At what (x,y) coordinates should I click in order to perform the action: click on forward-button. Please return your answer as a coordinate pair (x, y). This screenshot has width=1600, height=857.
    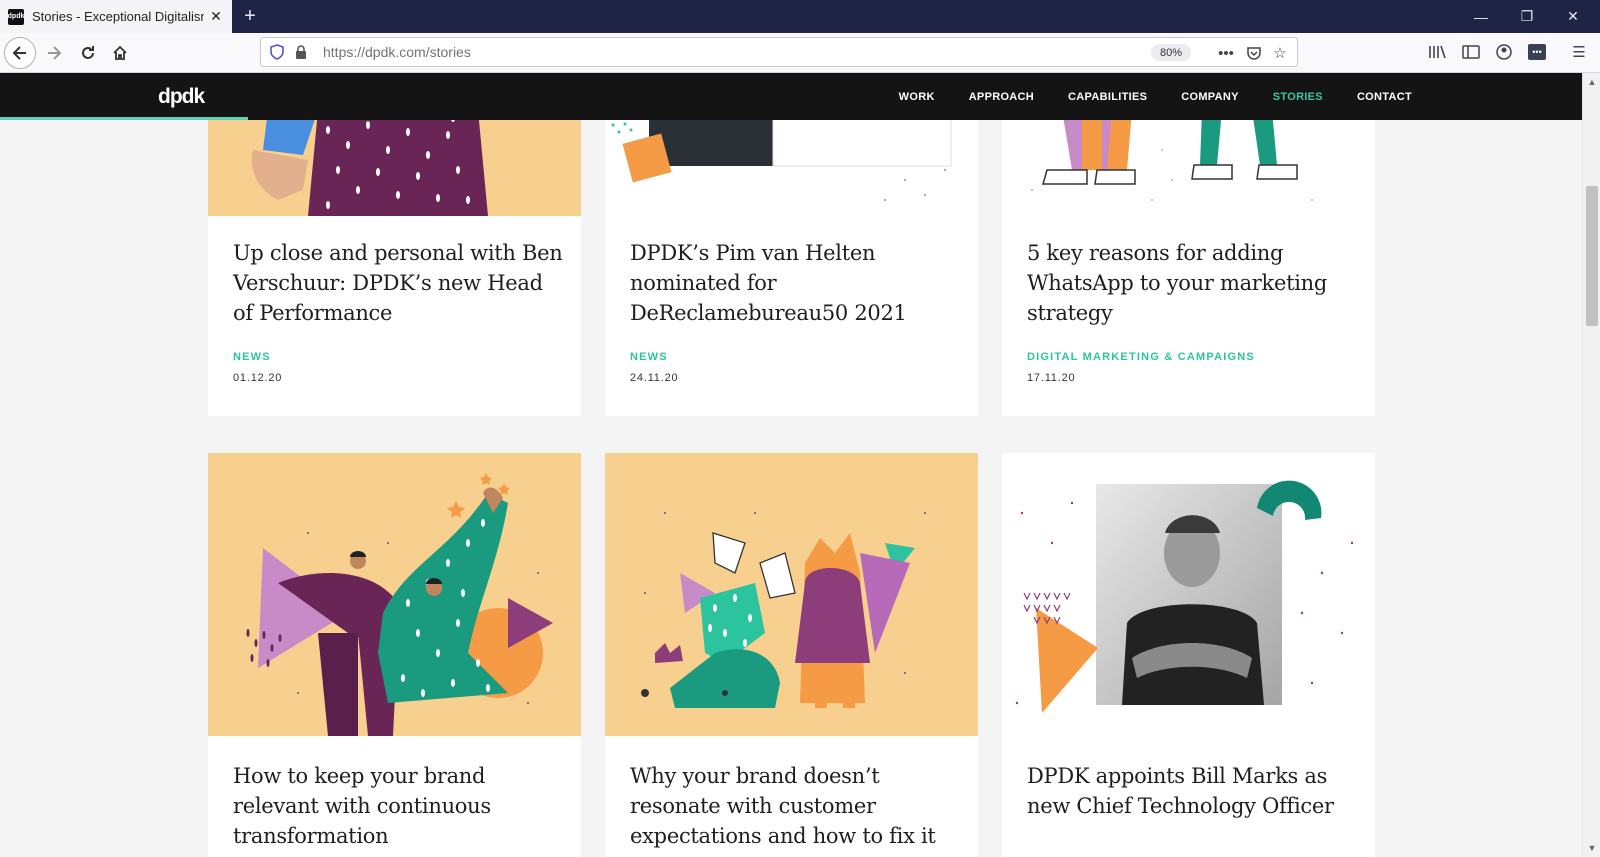
    Looking at the image, I should click on (54, 53).